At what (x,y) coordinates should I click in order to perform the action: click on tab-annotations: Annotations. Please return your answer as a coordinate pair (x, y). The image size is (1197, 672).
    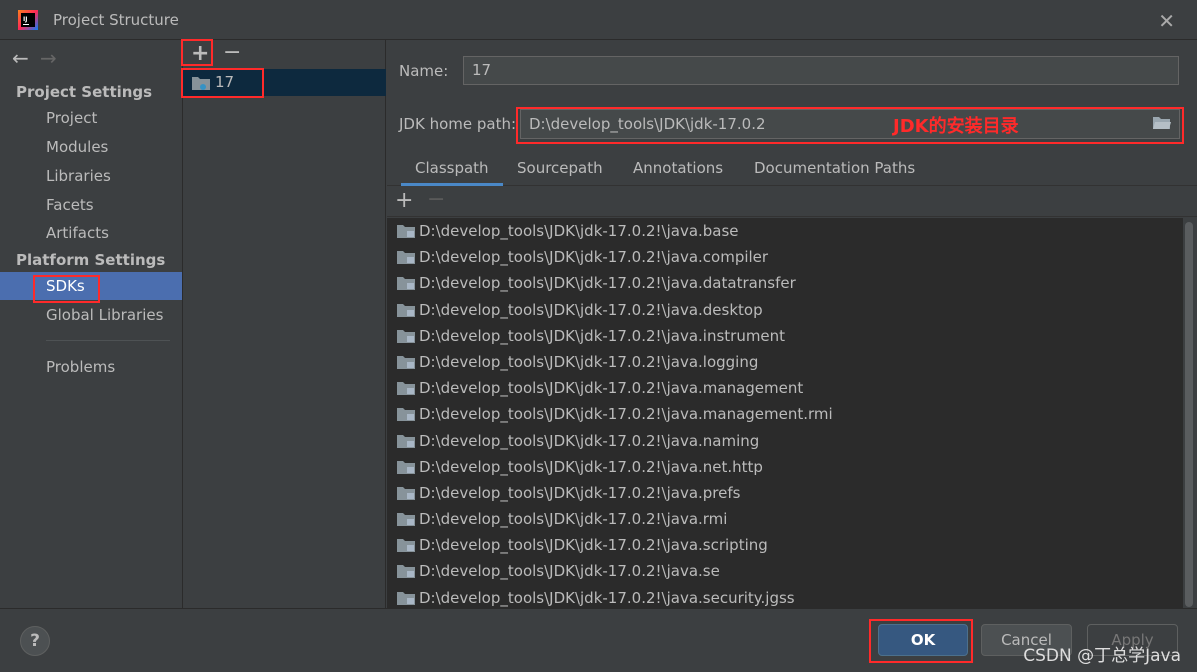
    Looking at the image, I should click on (678, 168).